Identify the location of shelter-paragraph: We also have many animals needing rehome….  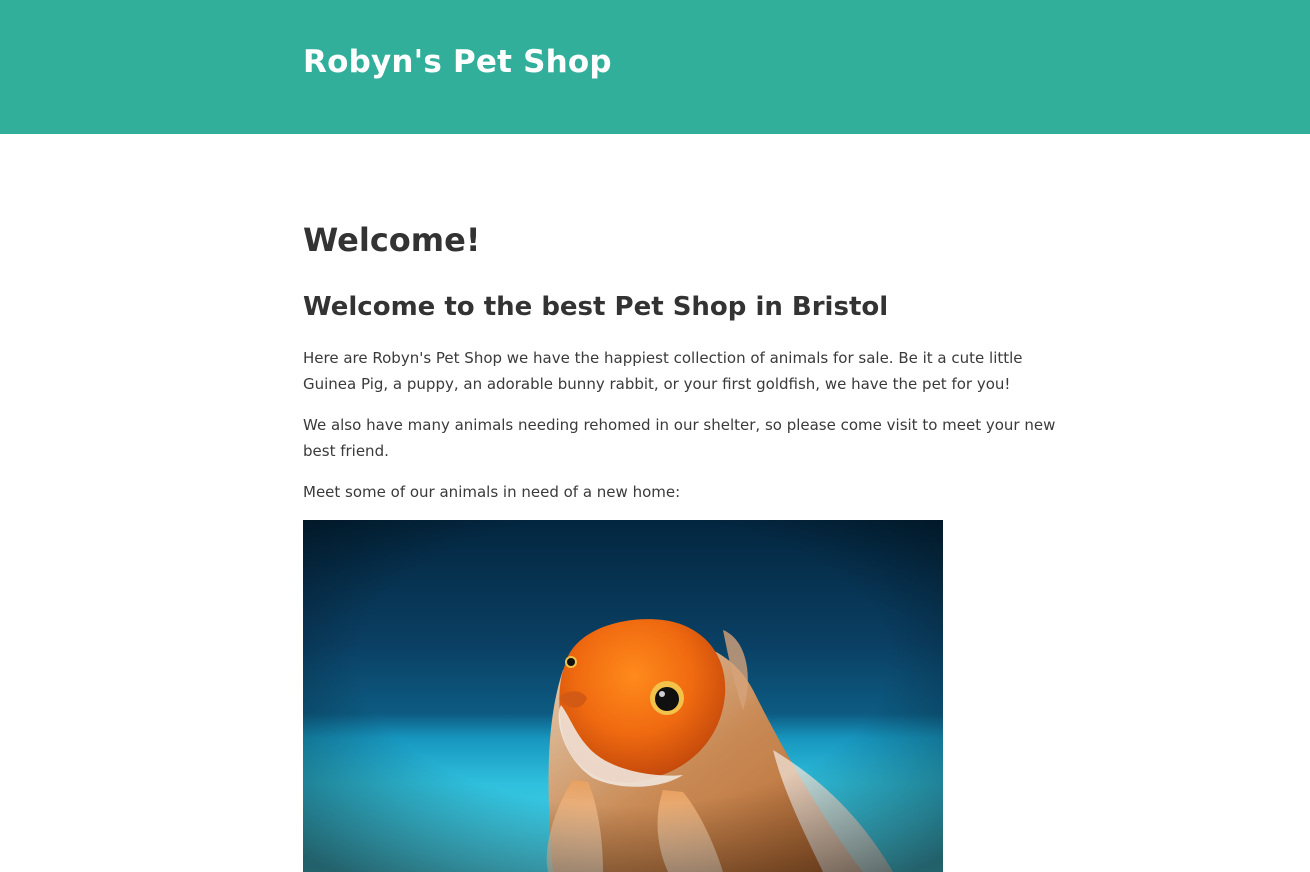
(679, 438).